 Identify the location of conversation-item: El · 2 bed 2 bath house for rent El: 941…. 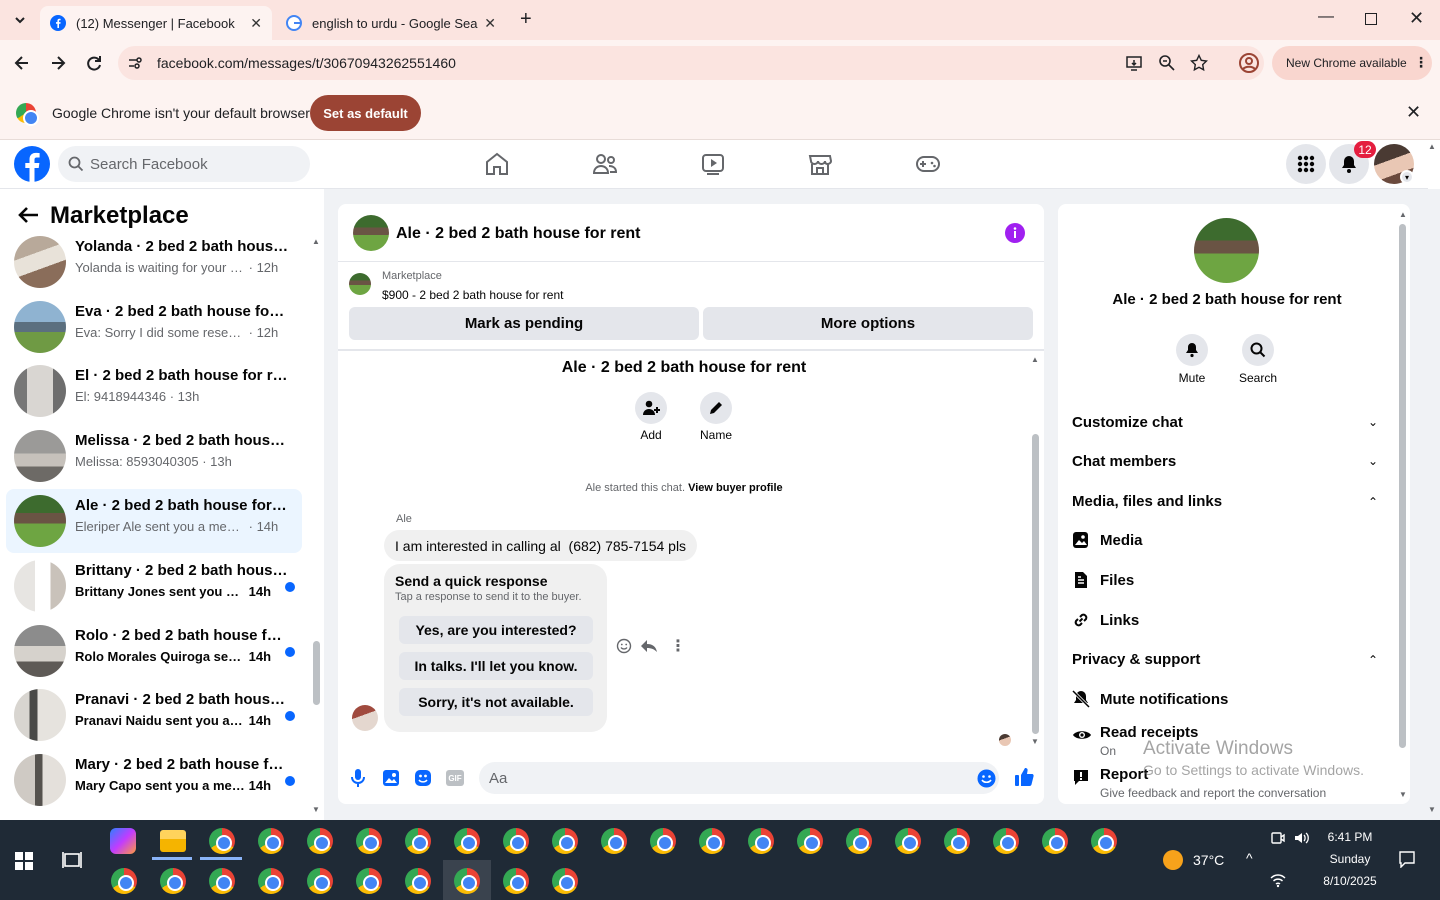
(154, 391).